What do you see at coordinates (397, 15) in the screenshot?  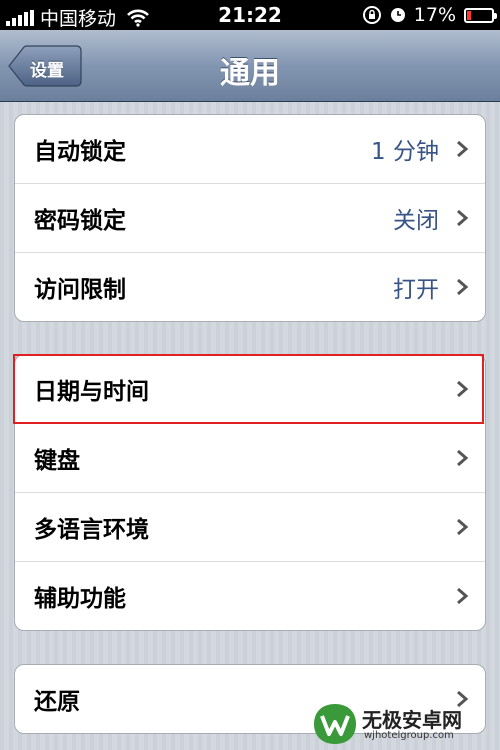 I see `alarm-clock-icon` at bounding box center [397, 15].